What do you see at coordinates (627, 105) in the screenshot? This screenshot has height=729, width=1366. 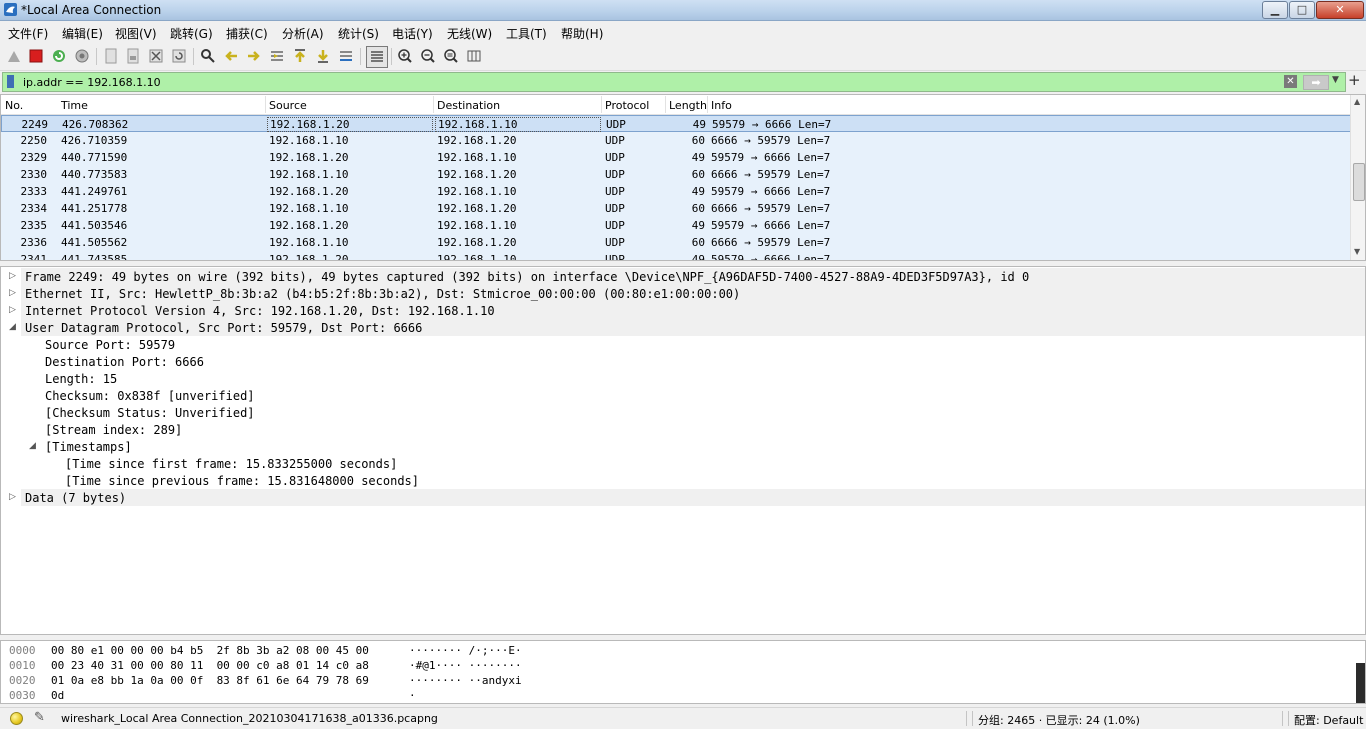 I see `column-header-protocol: Protocol` at bounding box center [627, 105].